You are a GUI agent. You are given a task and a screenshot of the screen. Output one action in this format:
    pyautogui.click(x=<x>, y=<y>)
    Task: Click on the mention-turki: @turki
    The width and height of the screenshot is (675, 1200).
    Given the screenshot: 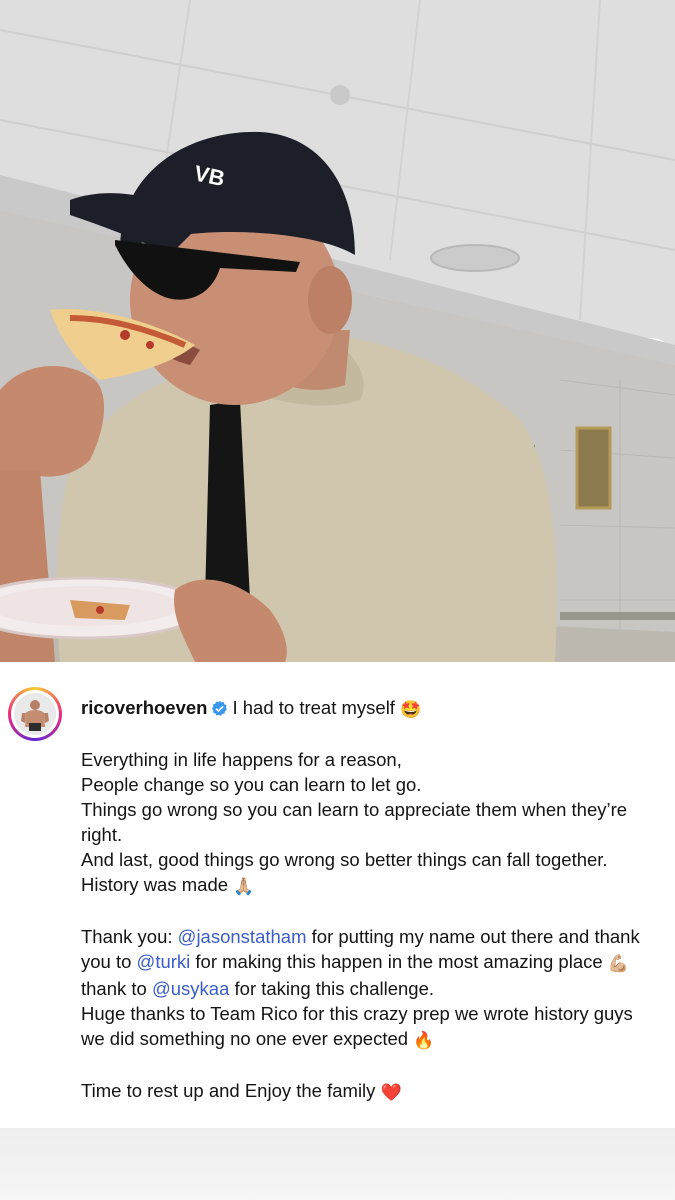 What is the action you would take?
    pyautogui.click(x=164, y=961)
    